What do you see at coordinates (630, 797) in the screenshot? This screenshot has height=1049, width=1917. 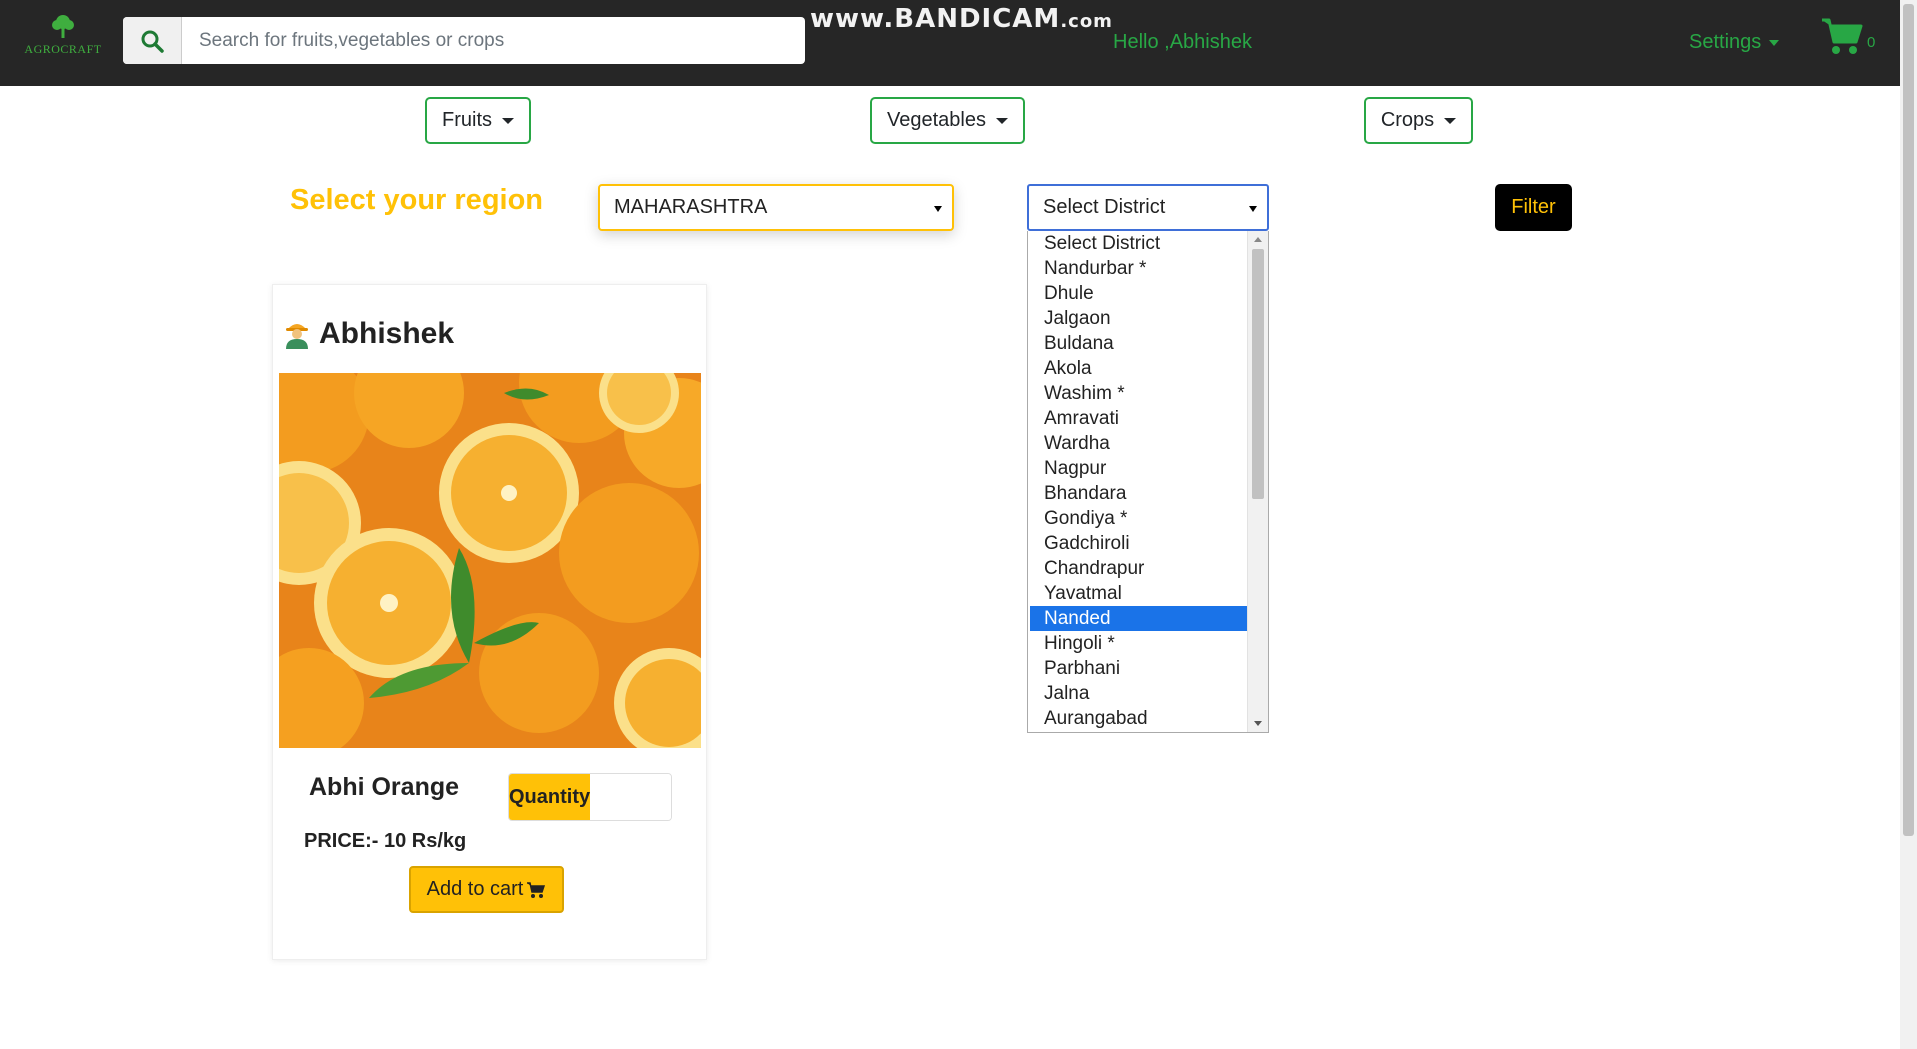 I see `quantity-input` at bounding box center [630, 797].